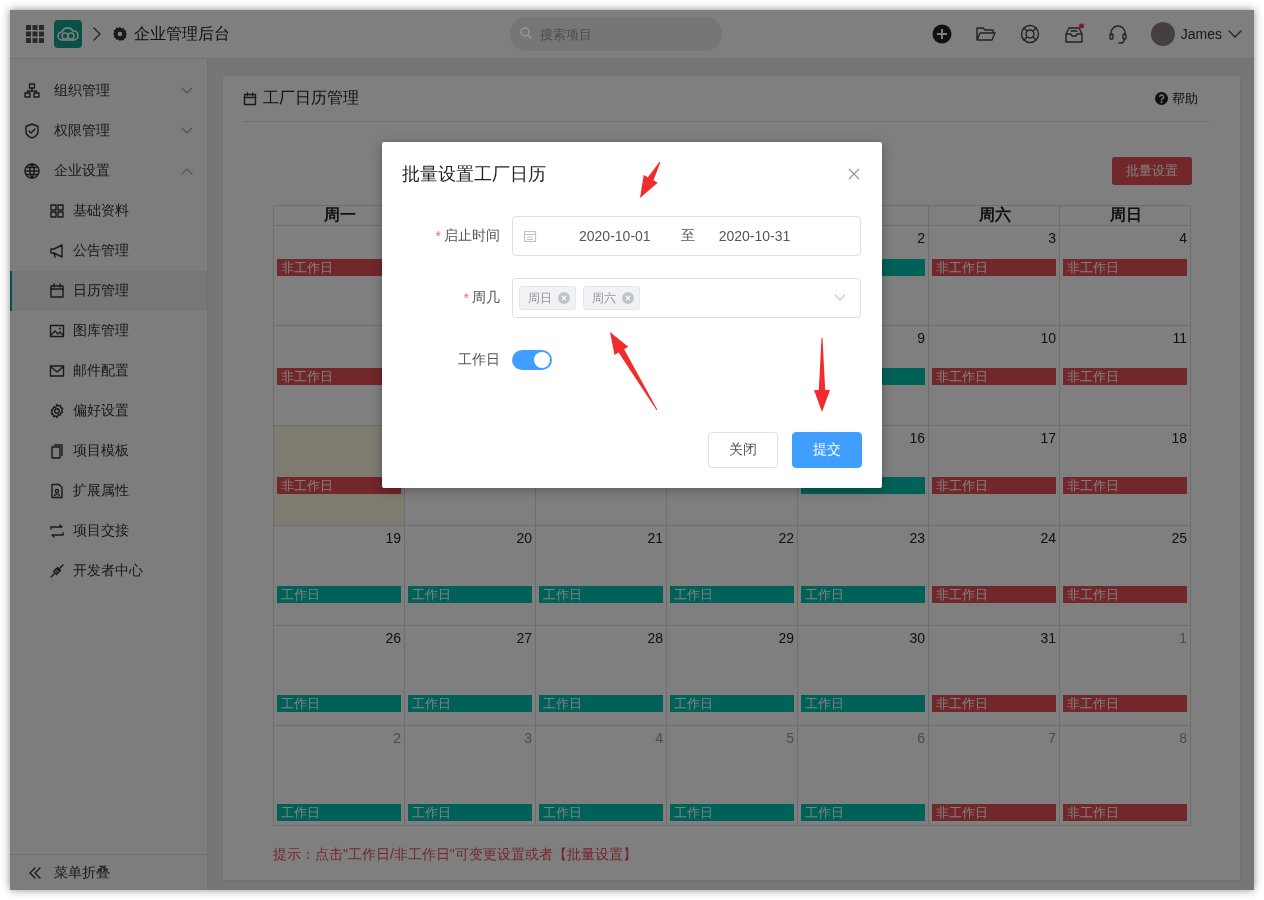 Image resolution: width=1264 pixels, height=900 pixels. I want to click on tag-label: 周六, so click(604, 298).